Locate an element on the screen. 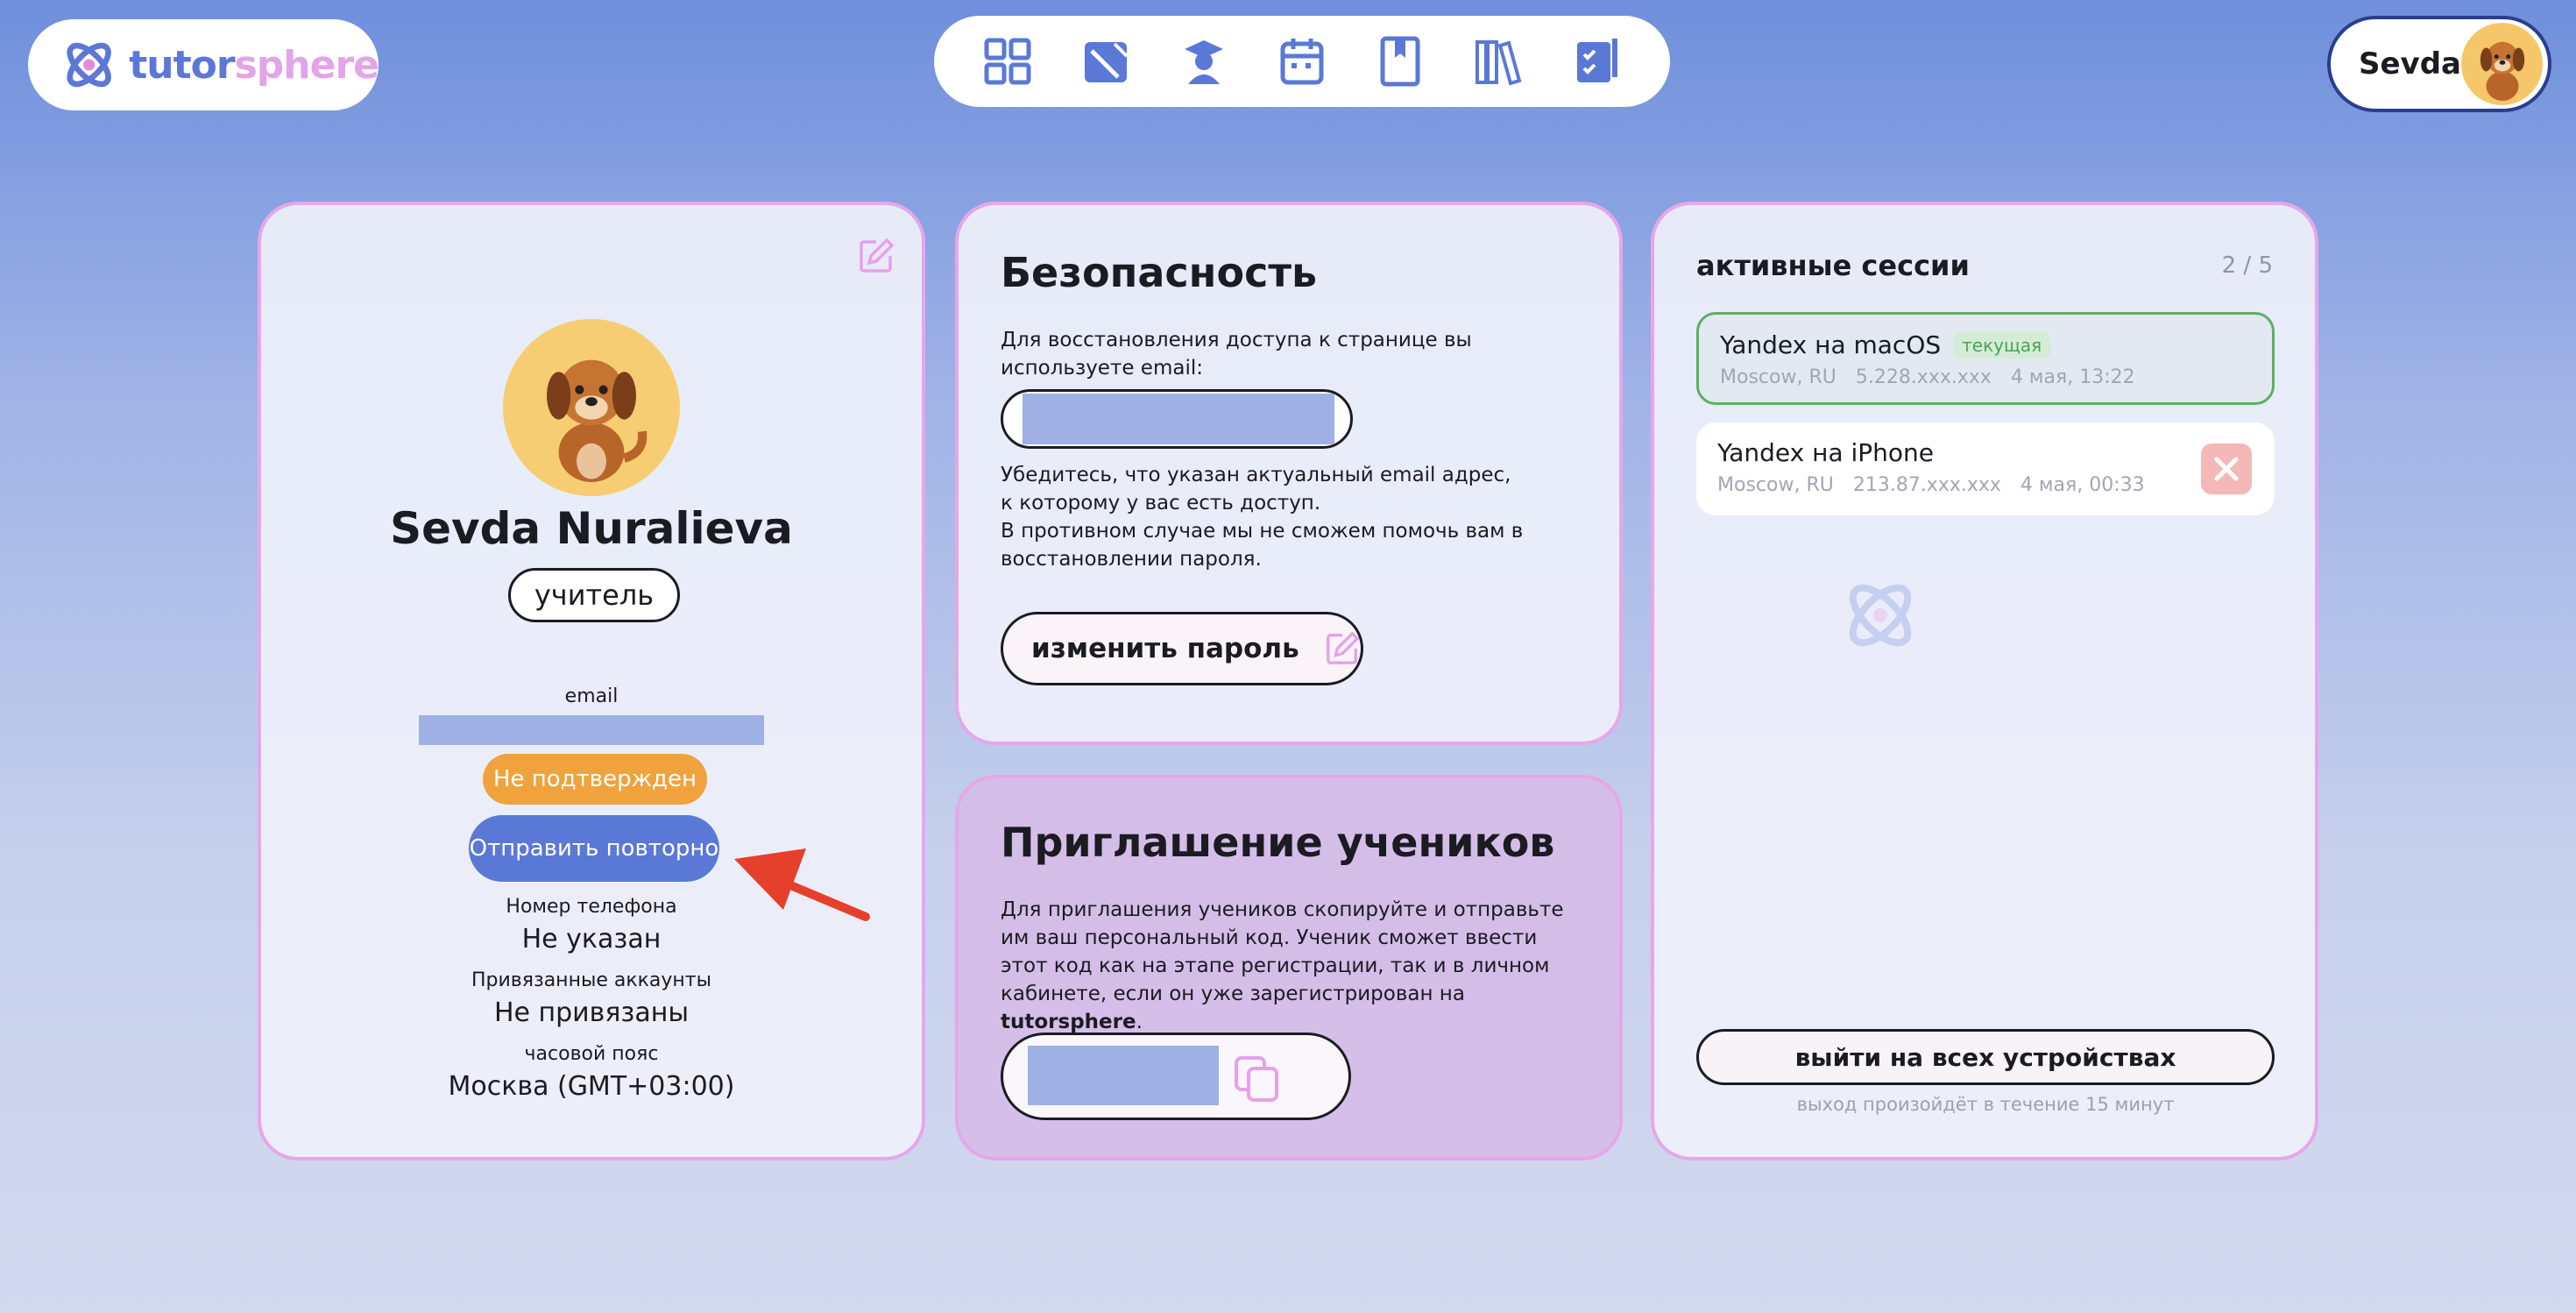 The height and width of the screenshot is (1313, 2576). user-name: Sevda is located at coordinates (2410, 64).